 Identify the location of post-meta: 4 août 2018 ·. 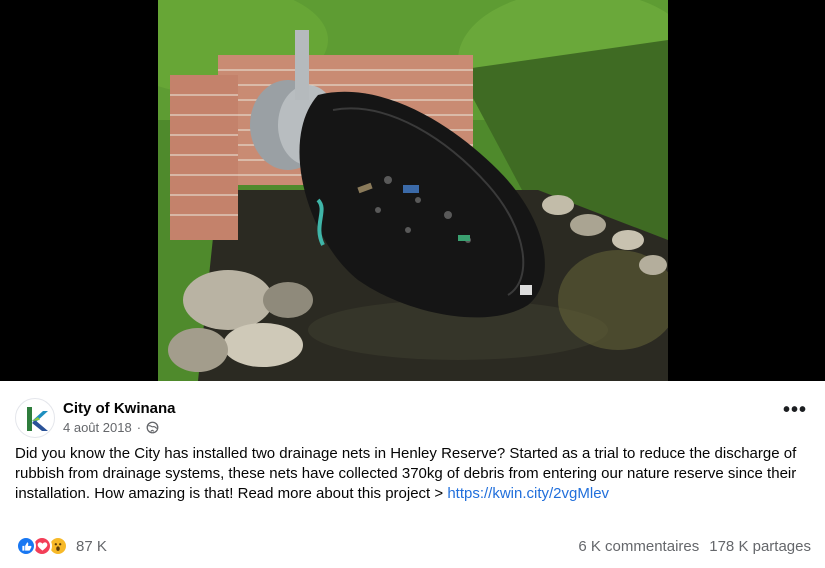
(111, 427).